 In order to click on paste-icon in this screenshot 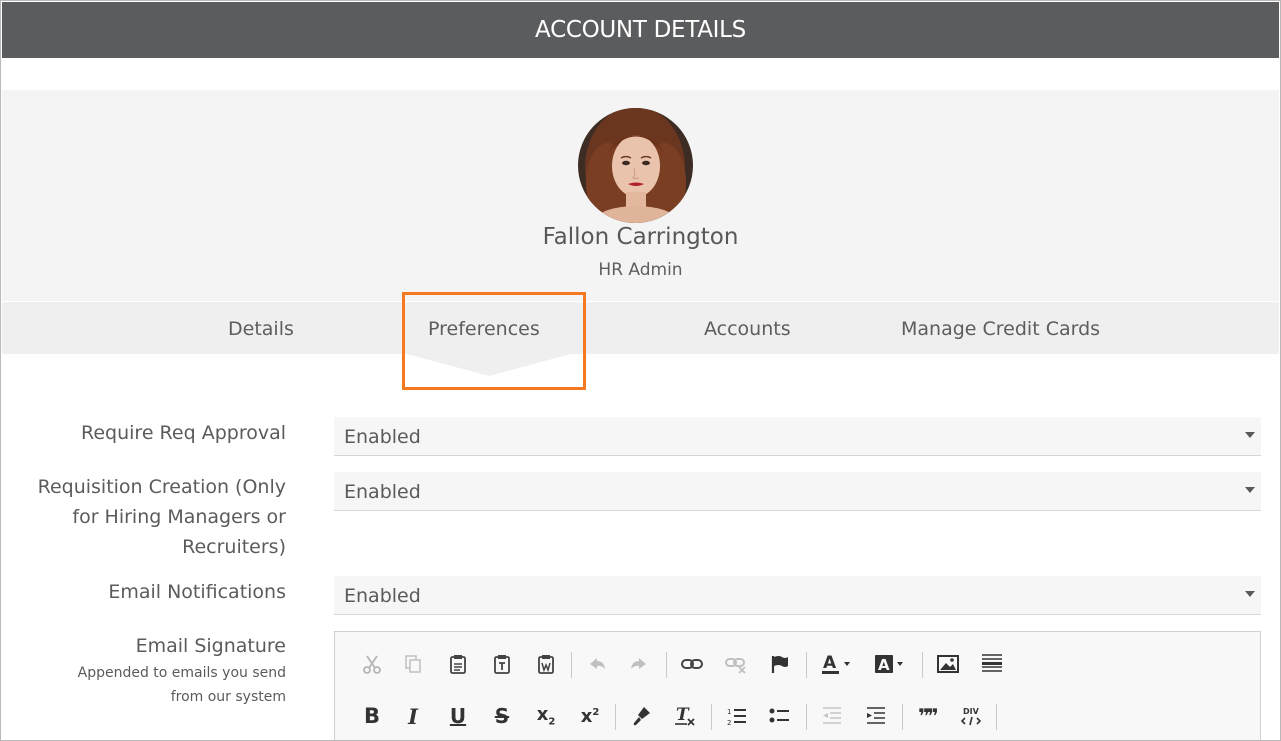, I will do `click(458, 664)`.